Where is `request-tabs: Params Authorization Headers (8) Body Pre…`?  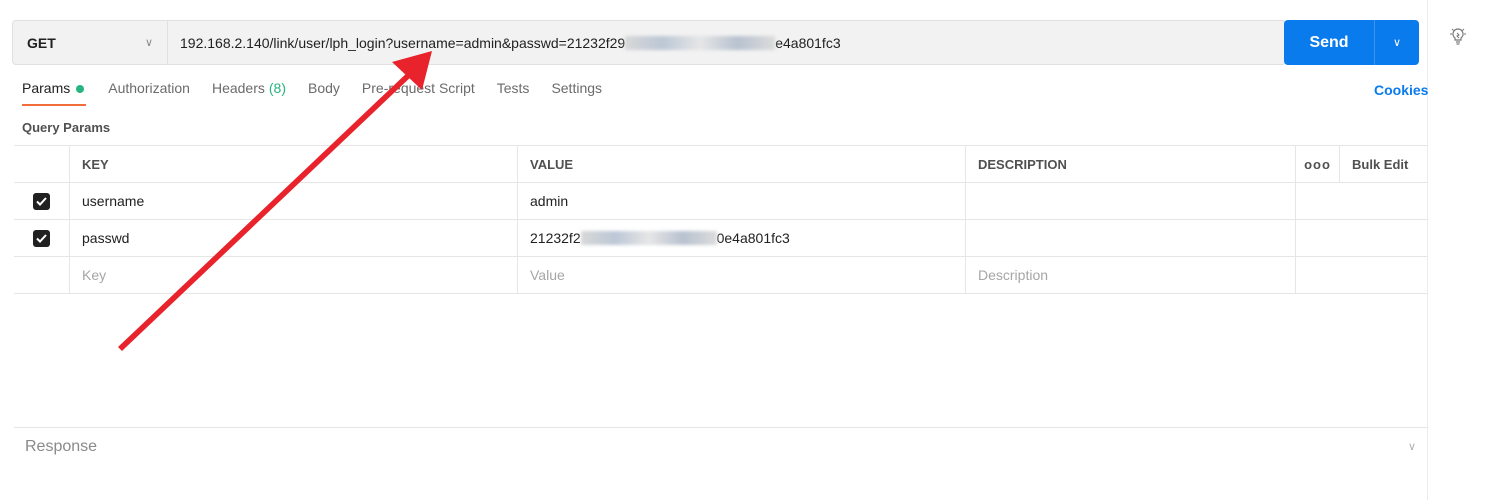 request-tabs: Params Authorization Headers (8) Body Pre… is located at coordinates (323, 93).